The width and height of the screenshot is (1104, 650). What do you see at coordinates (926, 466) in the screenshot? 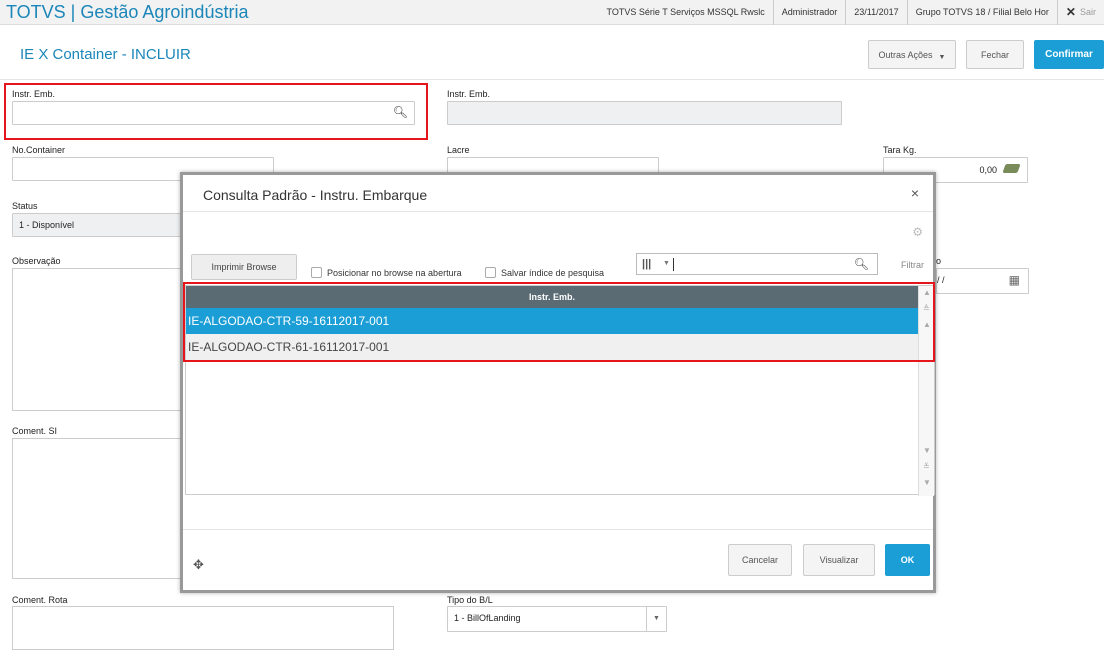
I see `scroll-page-down-icon: ≚` at bounding box center [926, 466].